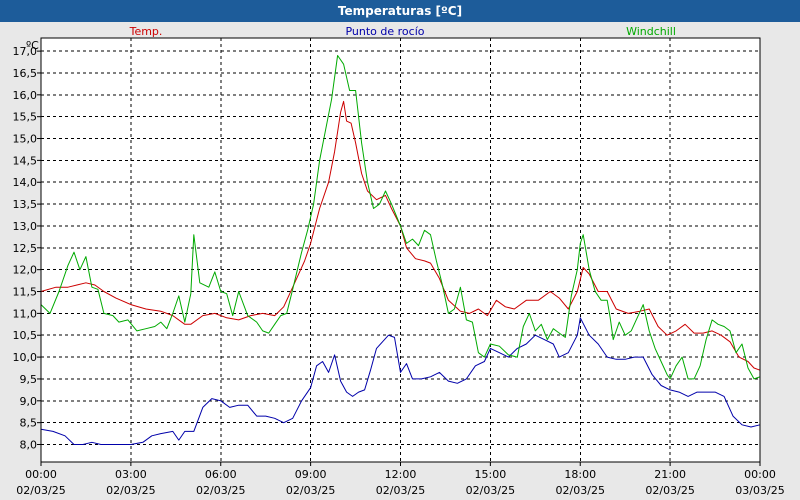 The width and height of the screenshot is (800, 500). I want to click on y-tick-label: 14,5, so click(25, 160).